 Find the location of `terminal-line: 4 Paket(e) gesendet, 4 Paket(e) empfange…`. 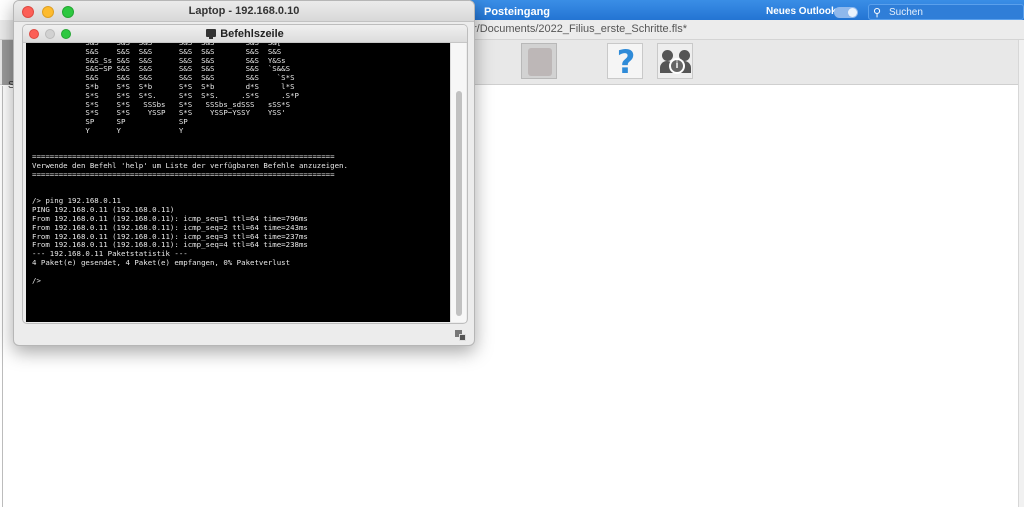

terminal-line: 4 Paket(e) gesendet, 4 Paket(e) empfange… is located at coordinates (161, 262).